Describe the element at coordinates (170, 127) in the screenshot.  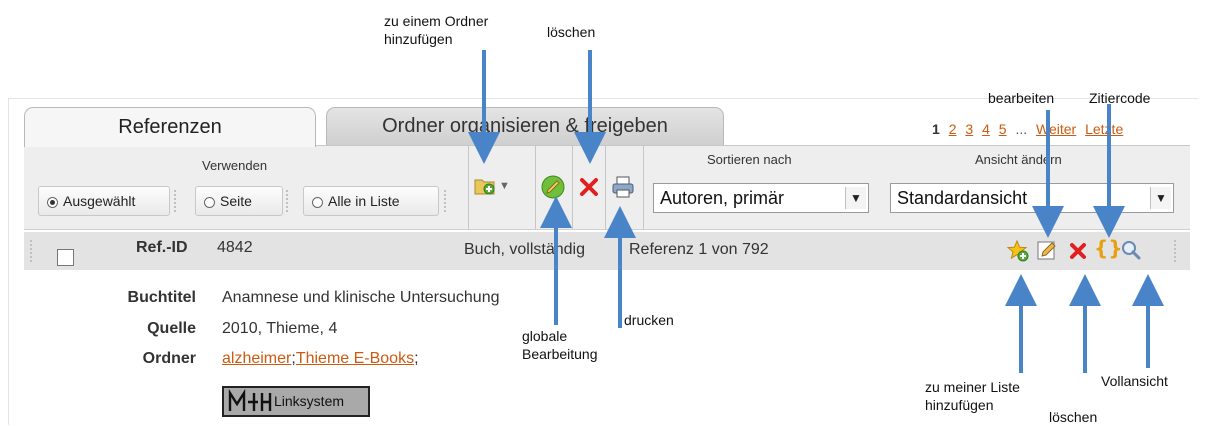
I see `tab-referenzen: Referenzen` at that location.